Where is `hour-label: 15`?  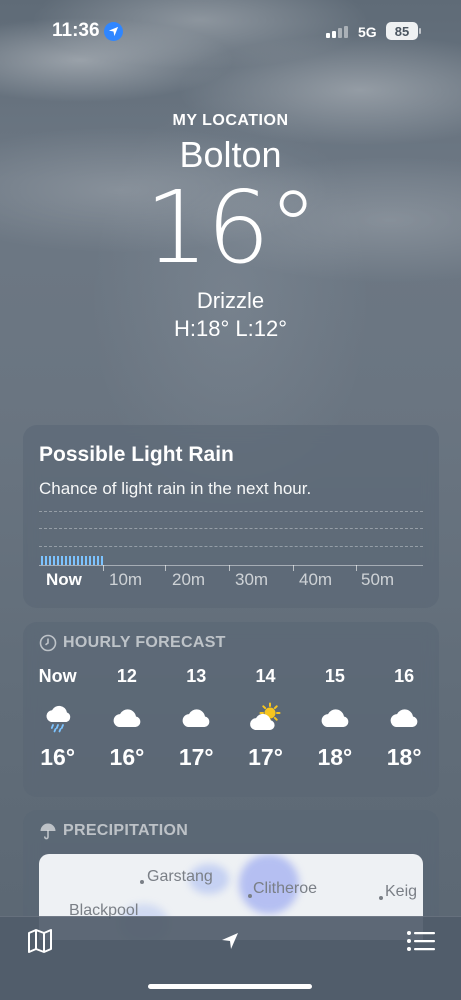
hour-label: 15 is located at coordinates (334, 676).